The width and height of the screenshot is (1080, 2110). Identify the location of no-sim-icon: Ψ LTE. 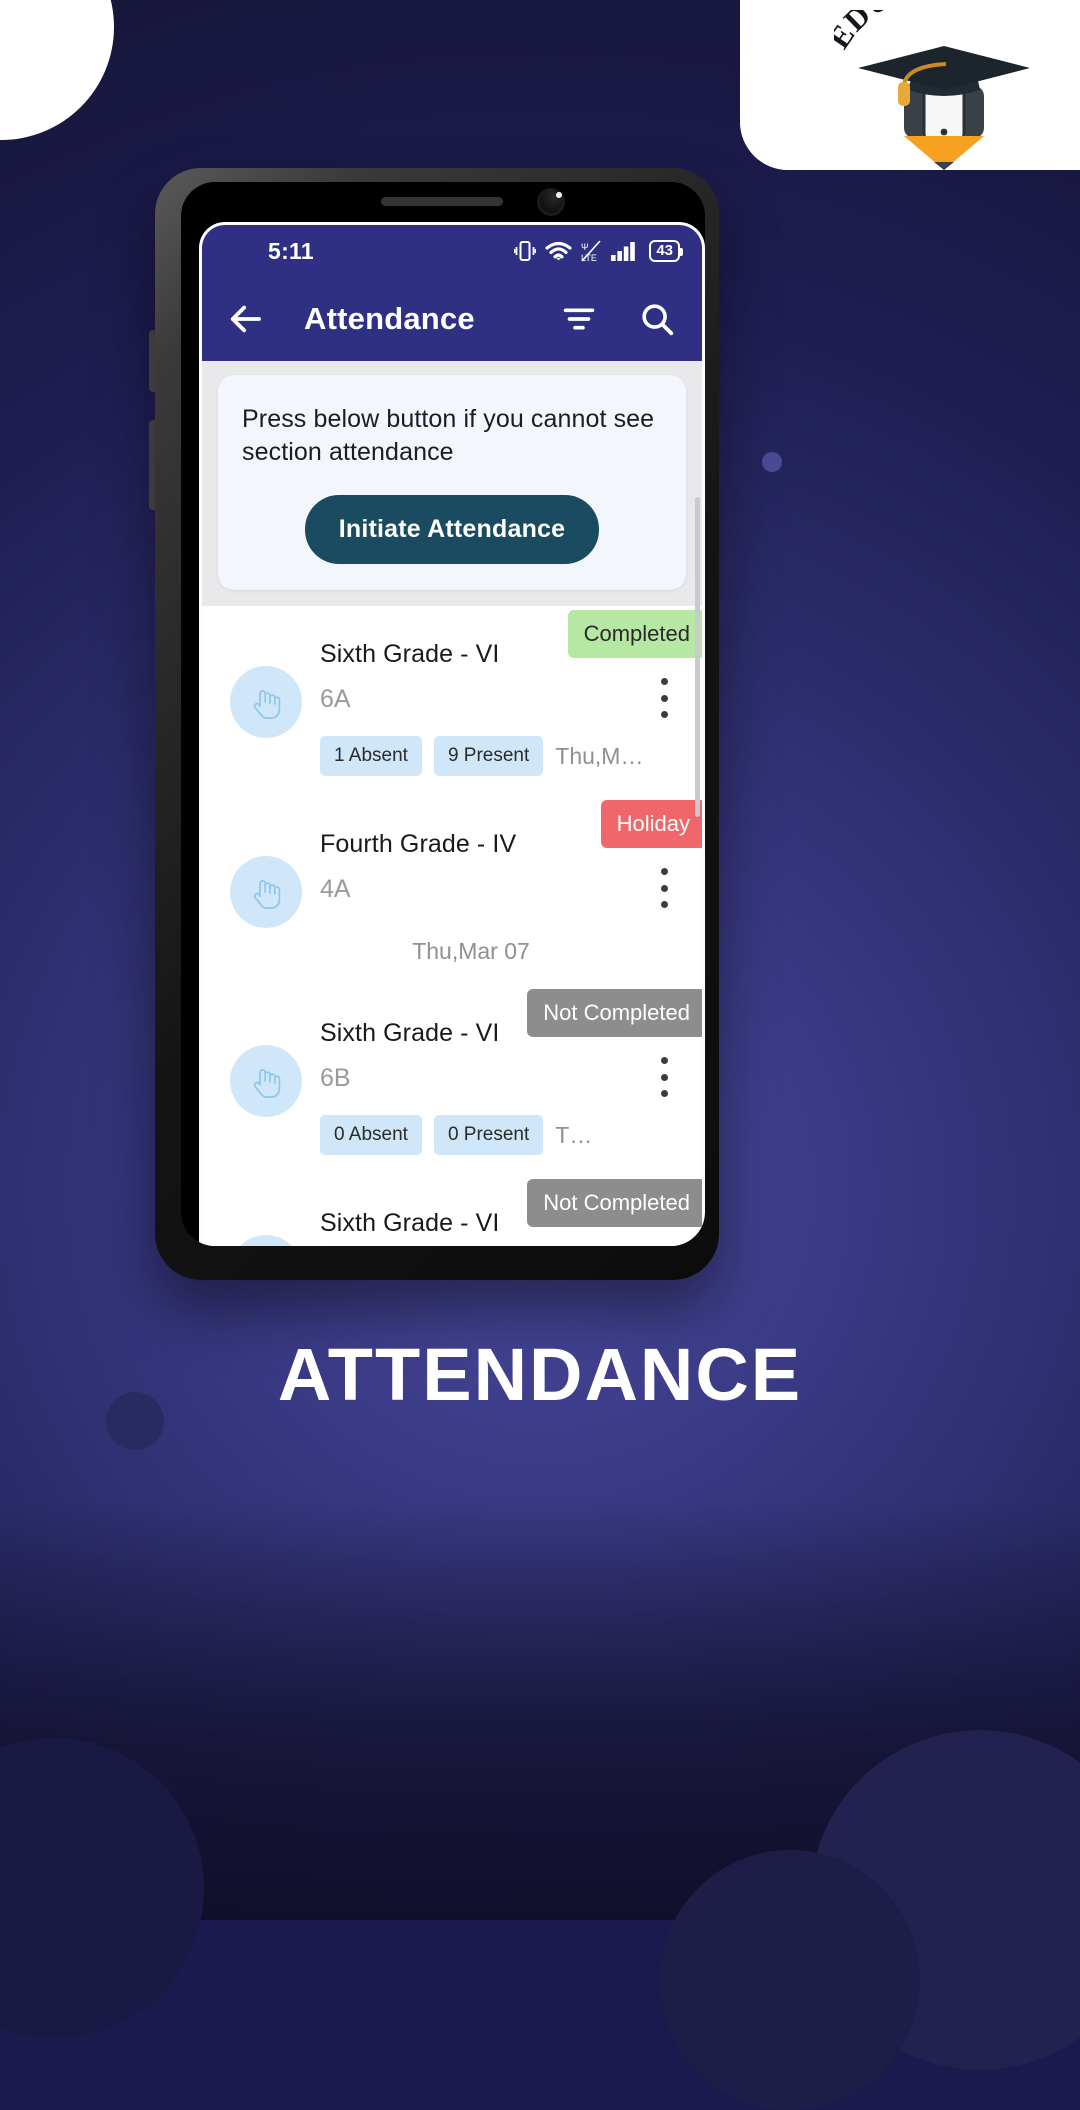
(591, 251).